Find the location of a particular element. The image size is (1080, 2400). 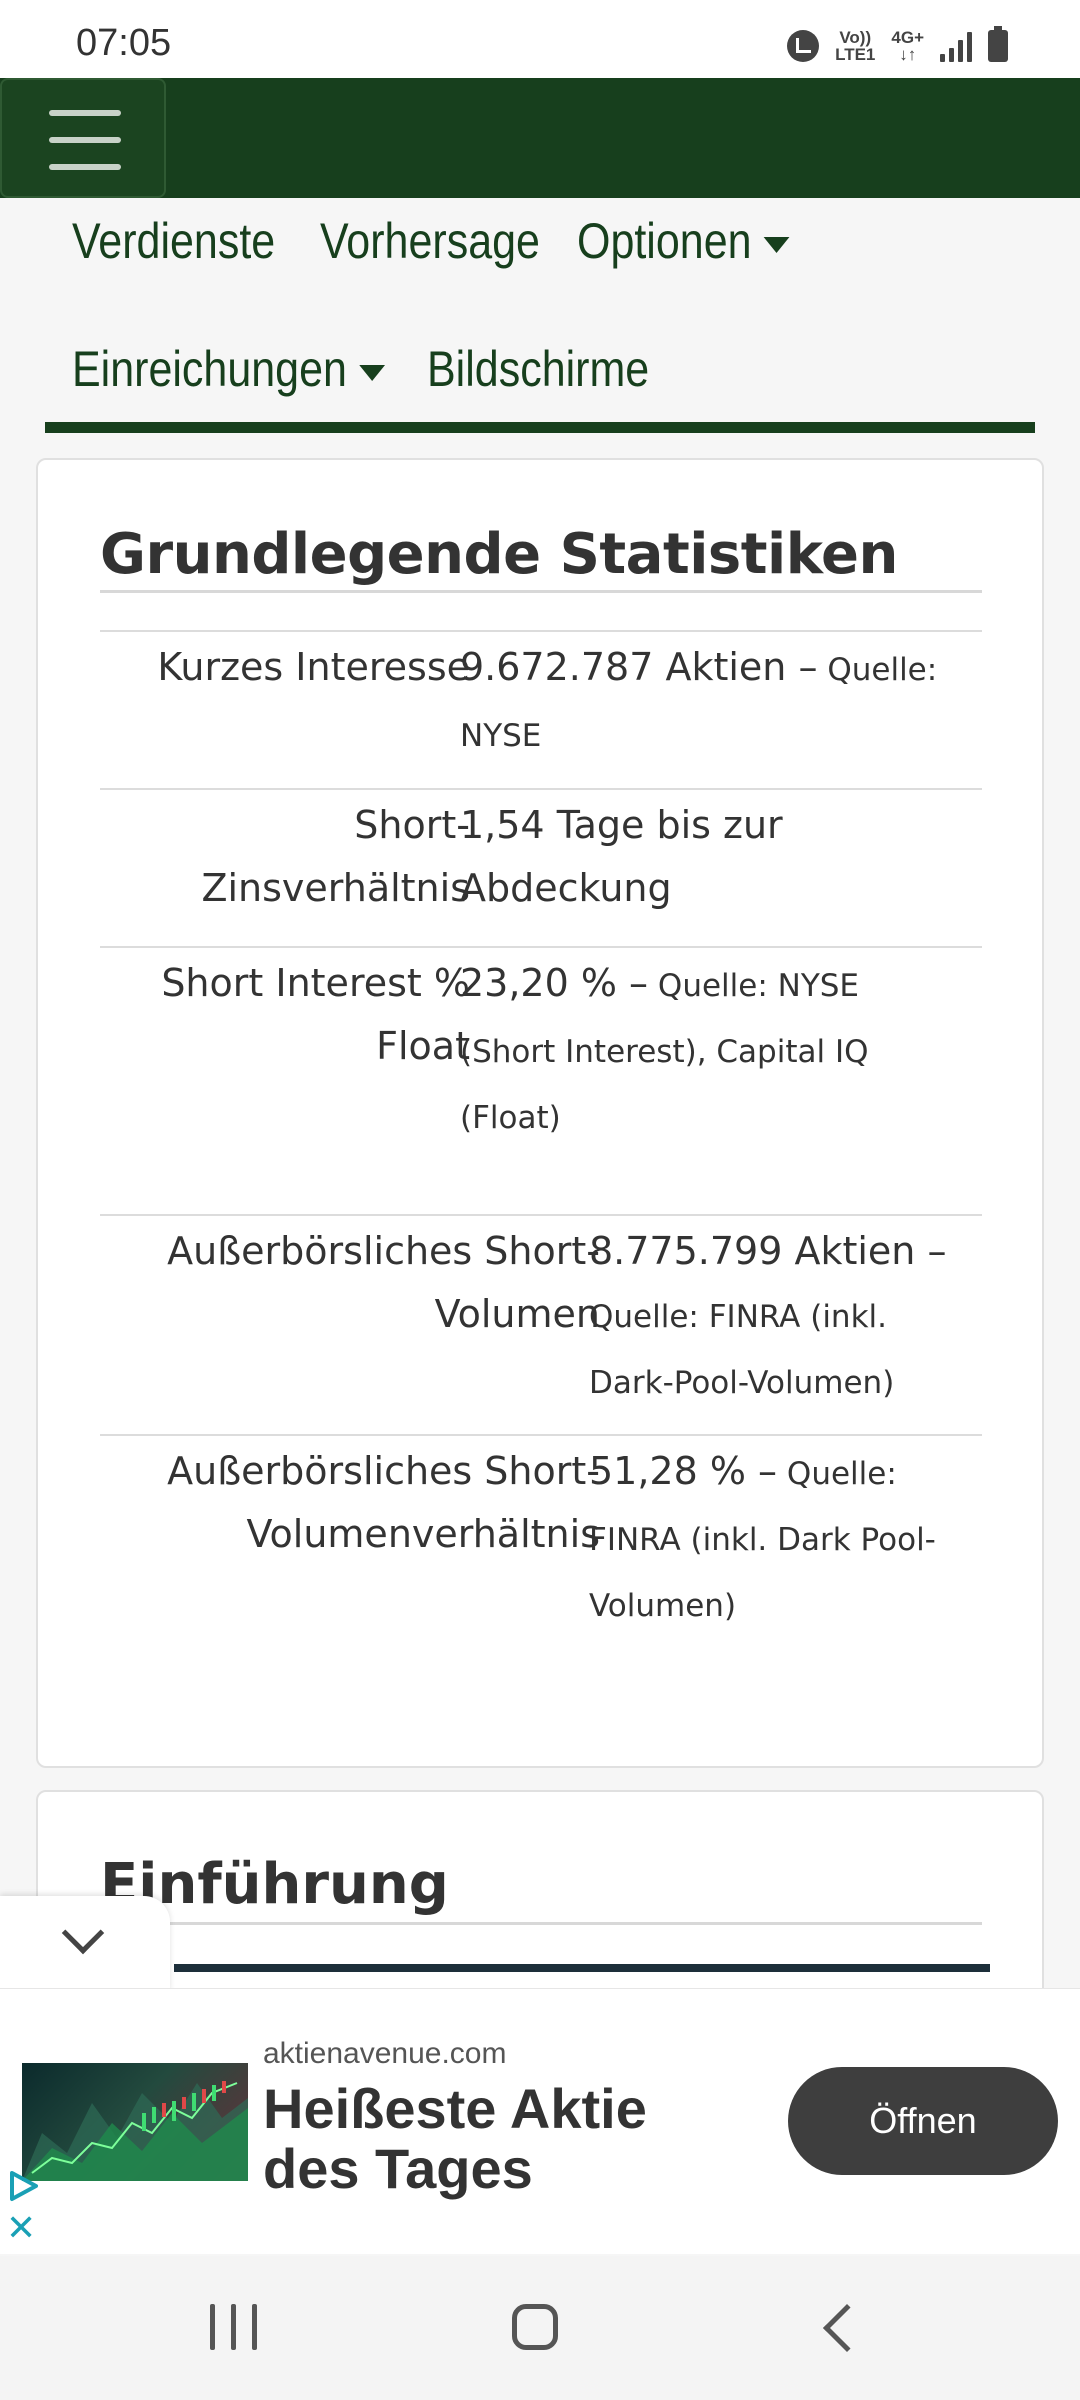

battery-icon is located at coordinates (998, 44).